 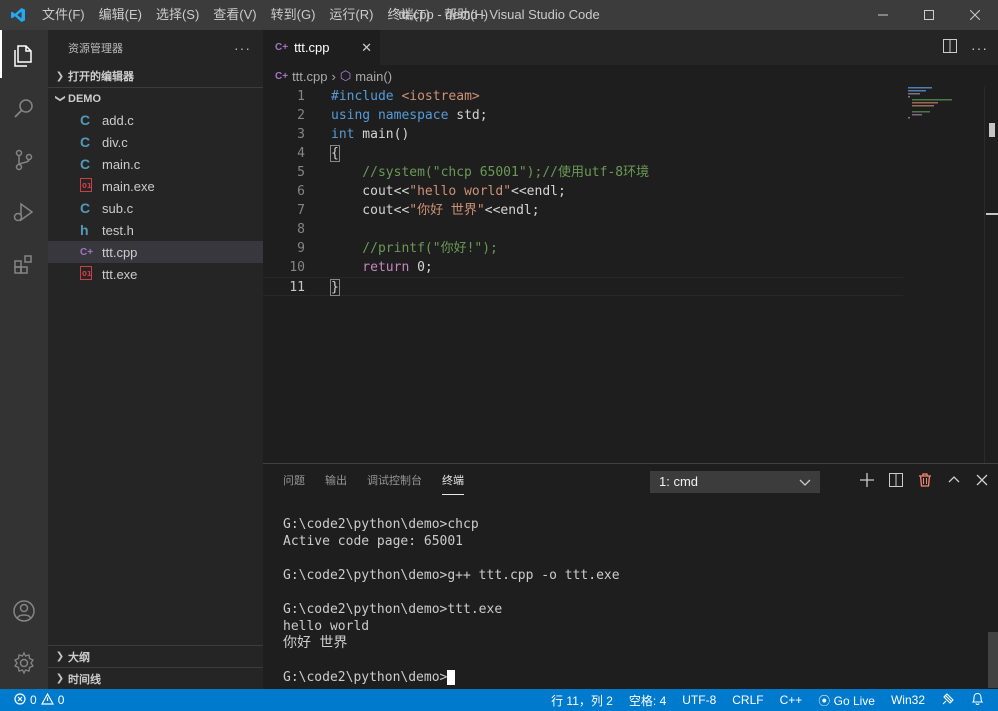 What do you see at coordinates (846, 700) in the screenshot?
I see `go-live-button: ⦿ Go Live` at bounding box center [846, 700].